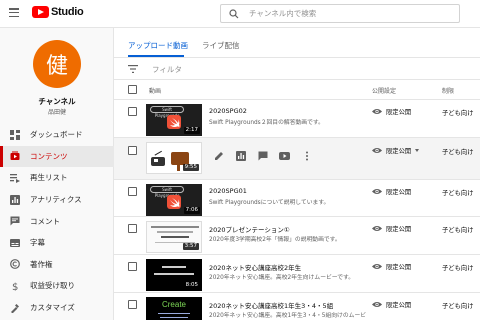  What do you see at coordinates (191, 210) in the screenshot?
I see `video-duration: 7:06` at bounding box center [191, 210].